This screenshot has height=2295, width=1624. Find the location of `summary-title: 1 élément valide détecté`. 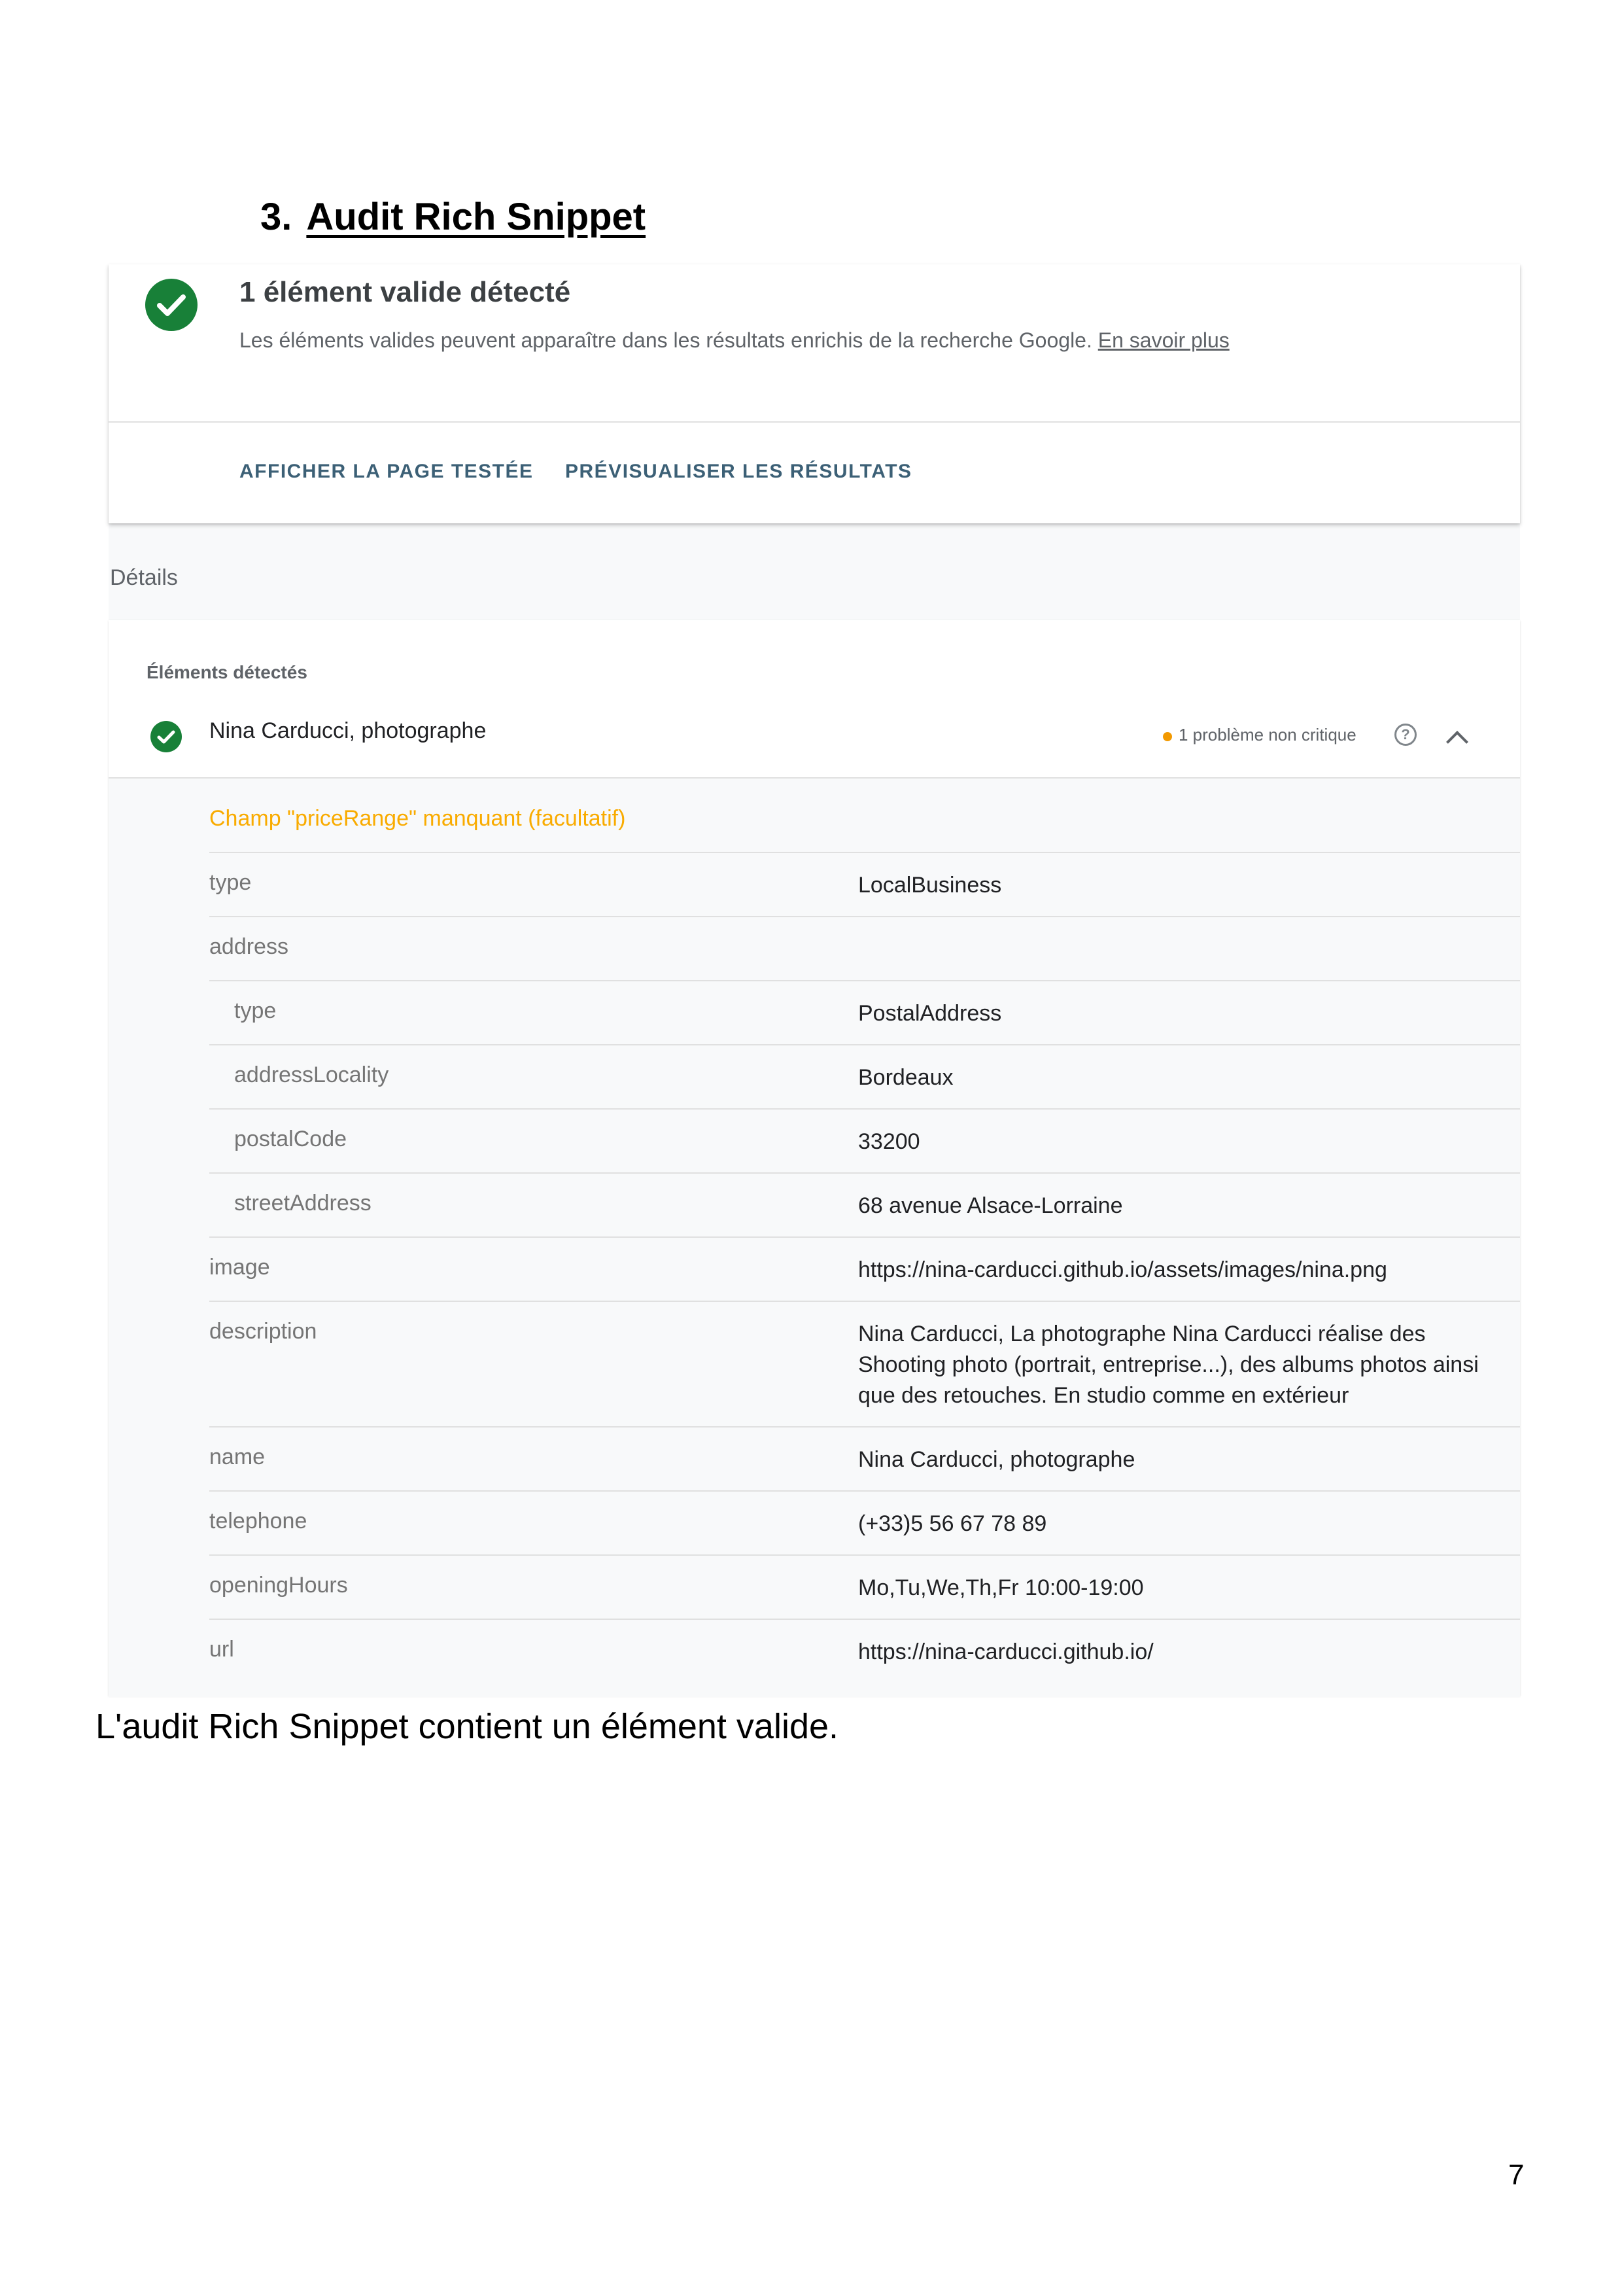

summary-title: 1 élément valide détecté is located at coordinates (405, 292).